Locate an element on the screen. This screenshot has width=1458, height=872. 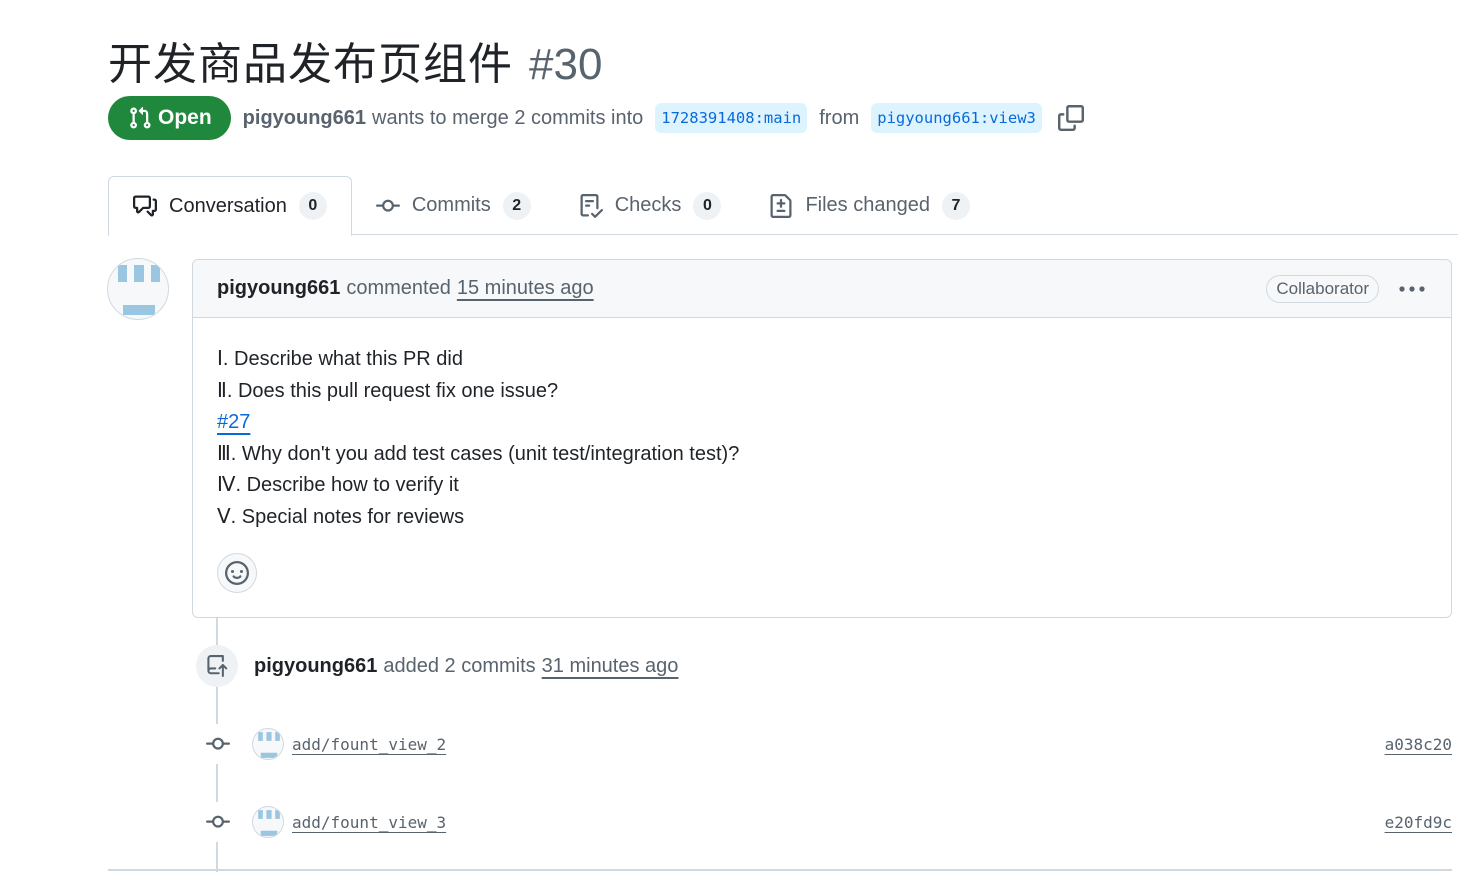
tab-files-changed-count: 7 is located at coordinates (955, 205).